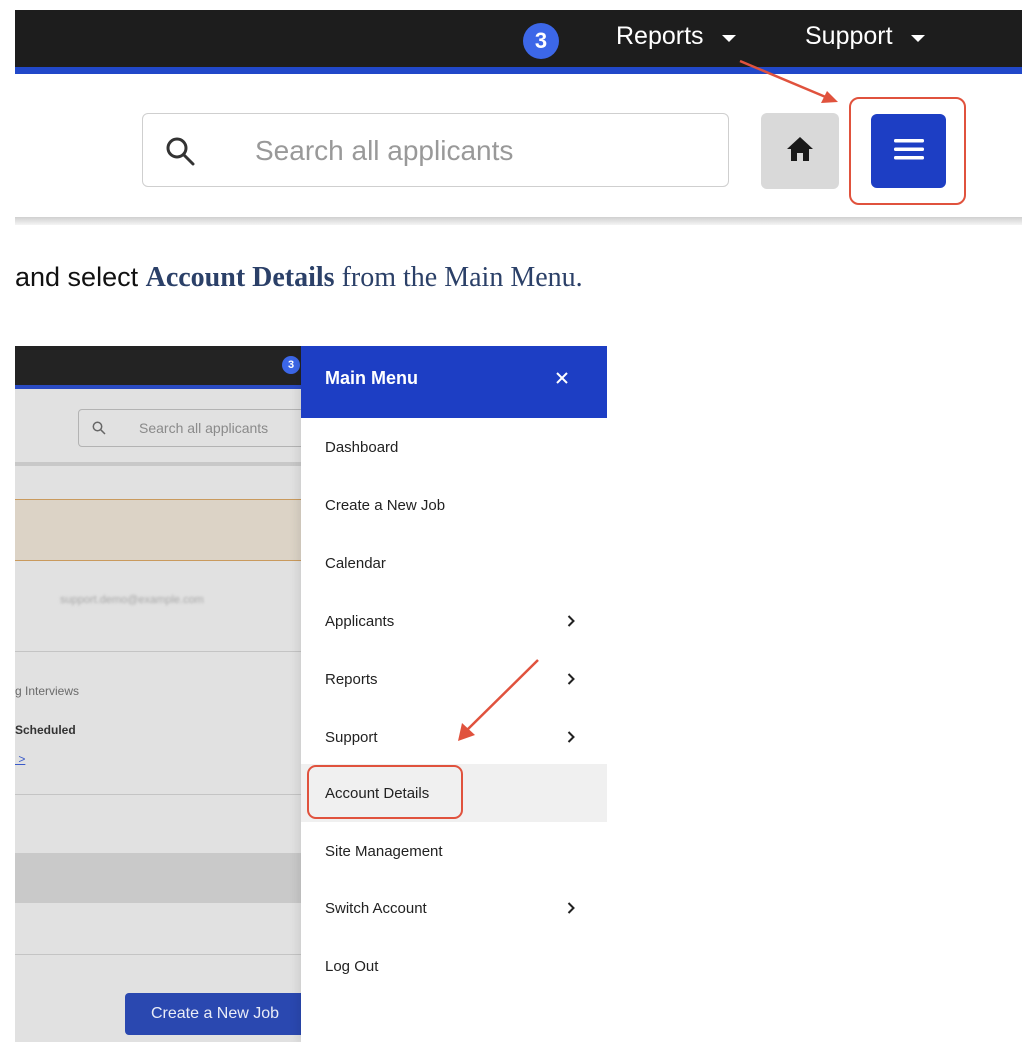  What do you see at coordinates (454, 447) in the screenshot?
I see `menu-item-dashboard: Dashboard` at bounding box center [454, 447].